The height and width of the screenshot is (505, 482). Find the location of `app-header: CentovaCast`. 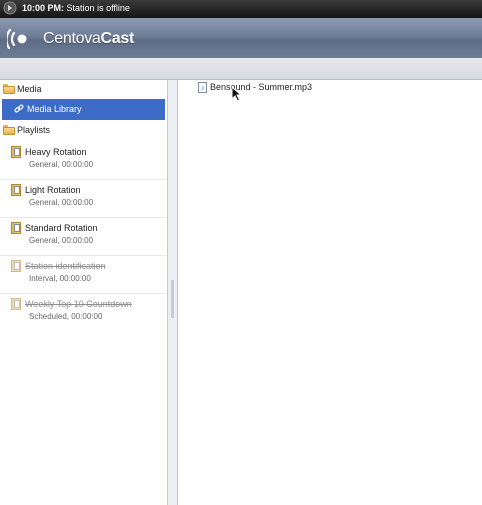

app-header: CentovaCast is located at coordinates (241, 38).